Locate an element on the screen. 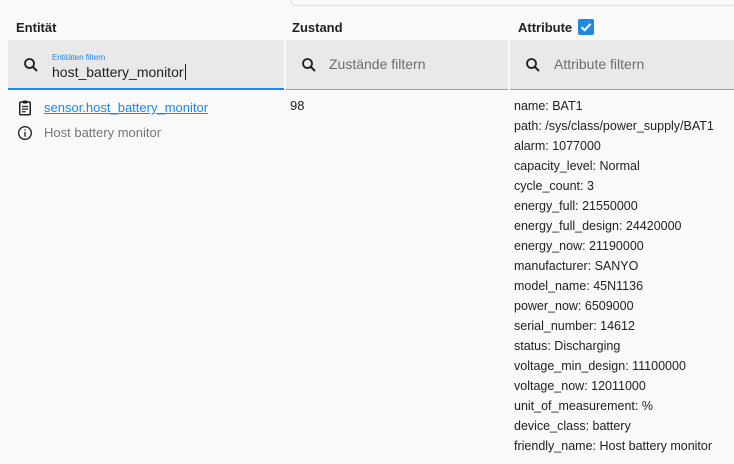 The image size is (734, 464). state-filter-field: Zustände filtern is located at coordinates (397, 65).